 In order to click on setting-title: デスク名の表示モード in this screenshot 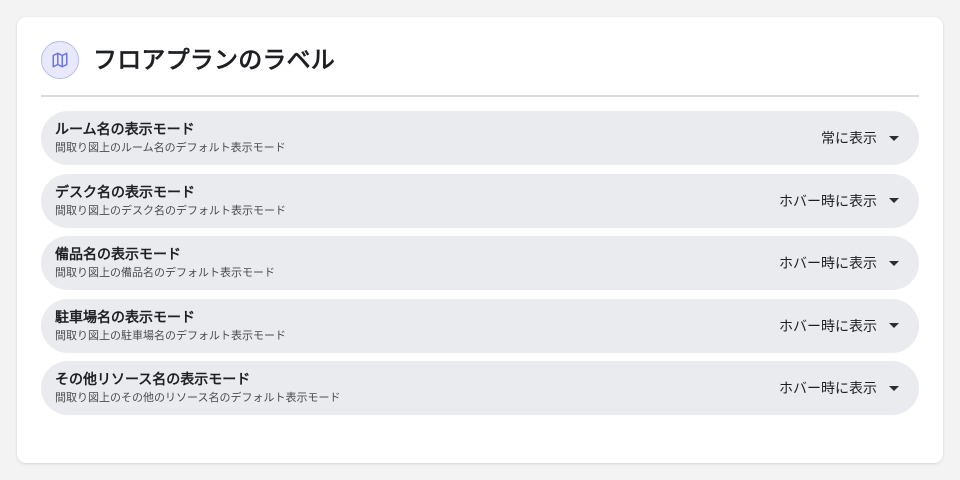, I will do `click(125, 192)`.